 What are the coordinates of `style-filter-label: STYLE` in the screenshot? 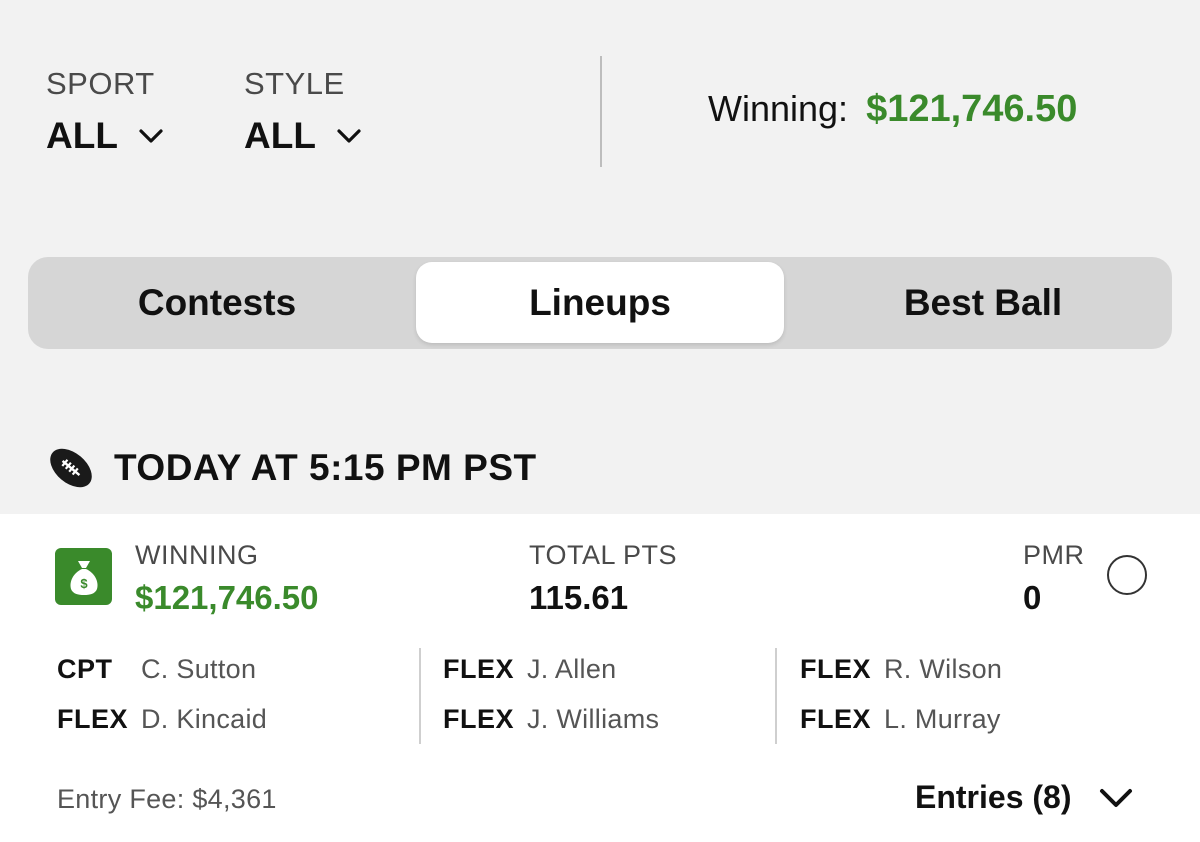 It's located at (294, 83).